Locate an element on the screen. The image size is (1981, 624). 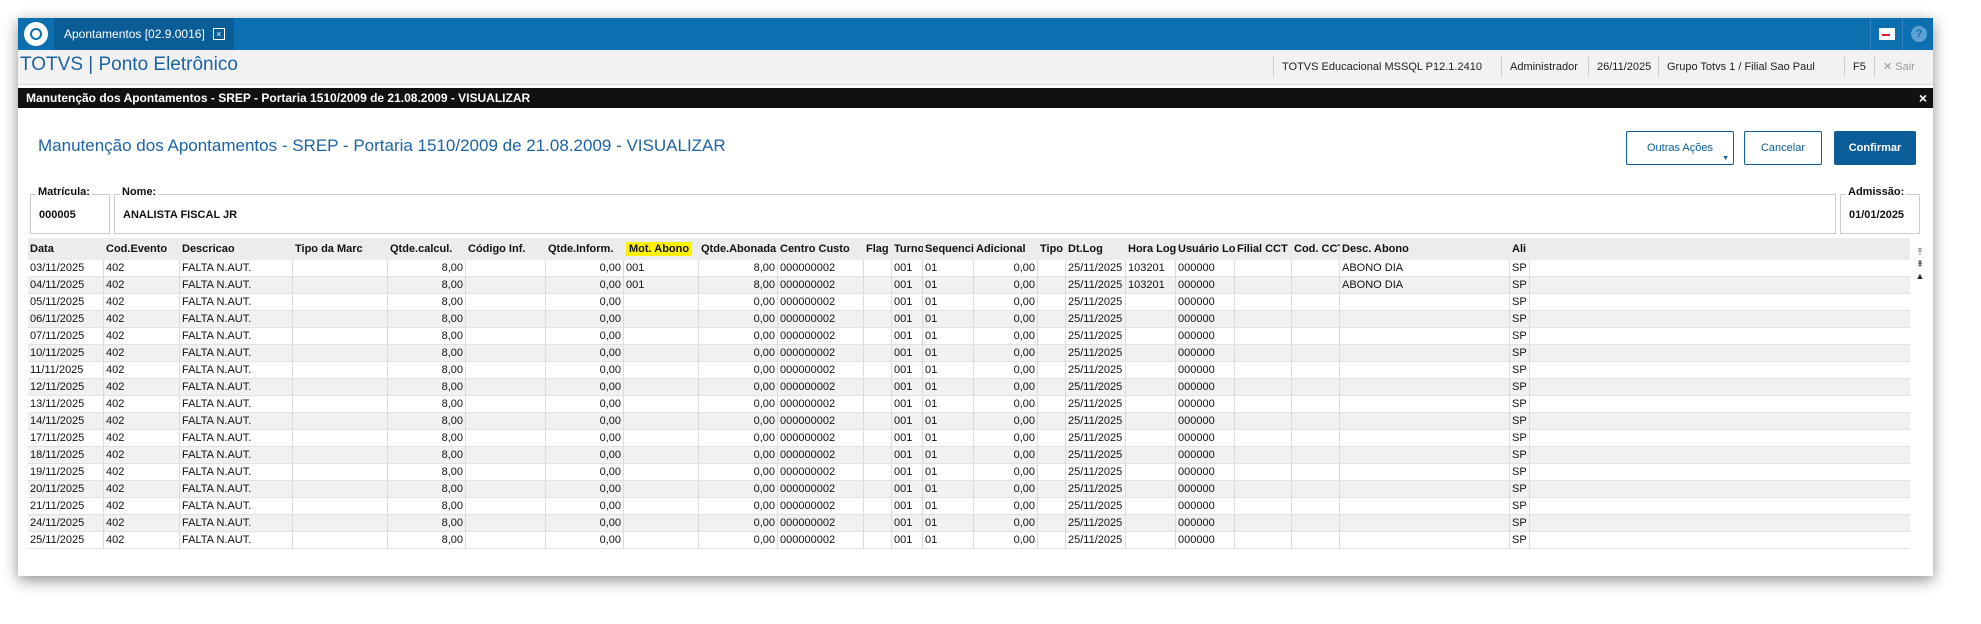
scroll-up-icon: ▲ is located at coordinates (1920, 276).